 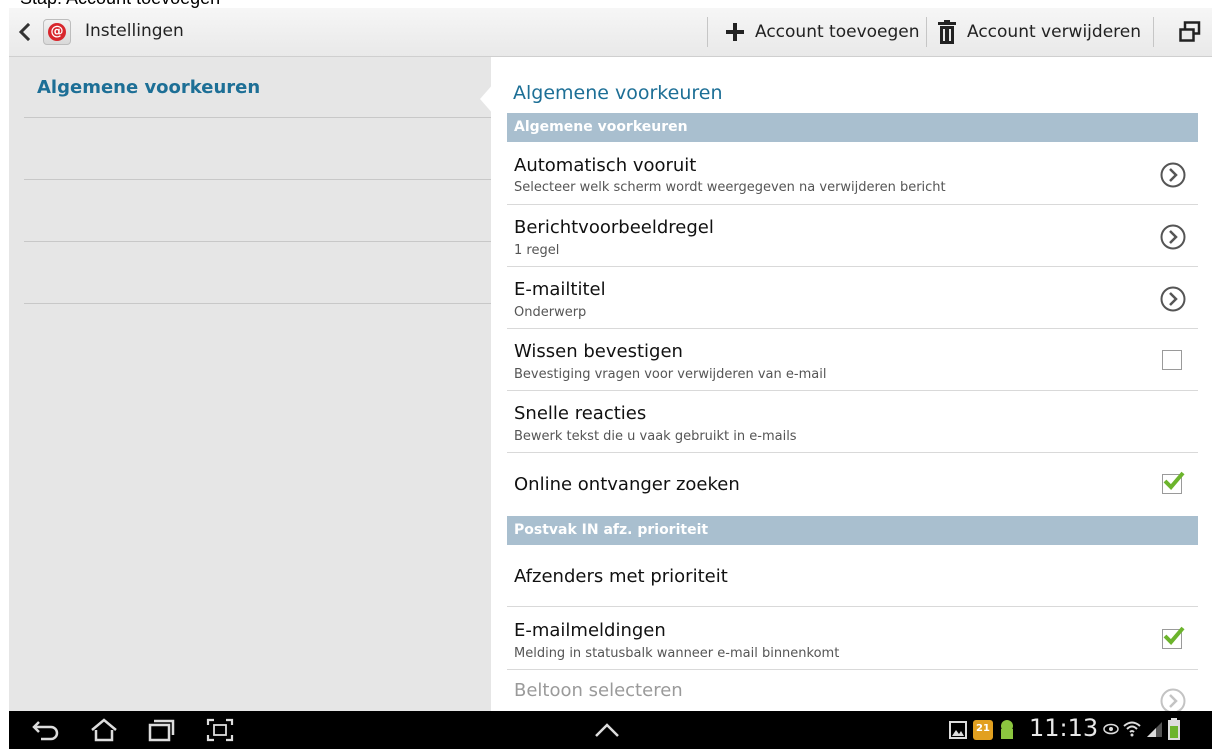 I want to click on pref-title: Online ontvanger zoeken, so click(x=627, y=484).